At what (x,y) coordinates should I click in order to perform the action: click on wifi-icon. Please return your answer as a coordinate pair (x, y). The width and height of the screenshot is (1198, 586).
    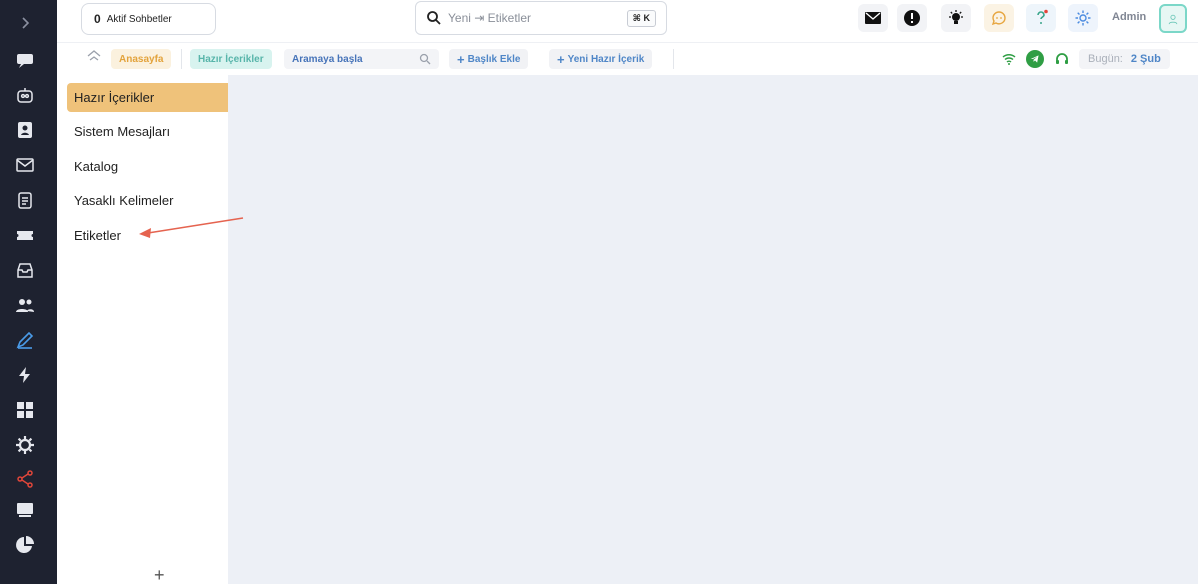
    Looking at the image, I should click on (1009, 59).